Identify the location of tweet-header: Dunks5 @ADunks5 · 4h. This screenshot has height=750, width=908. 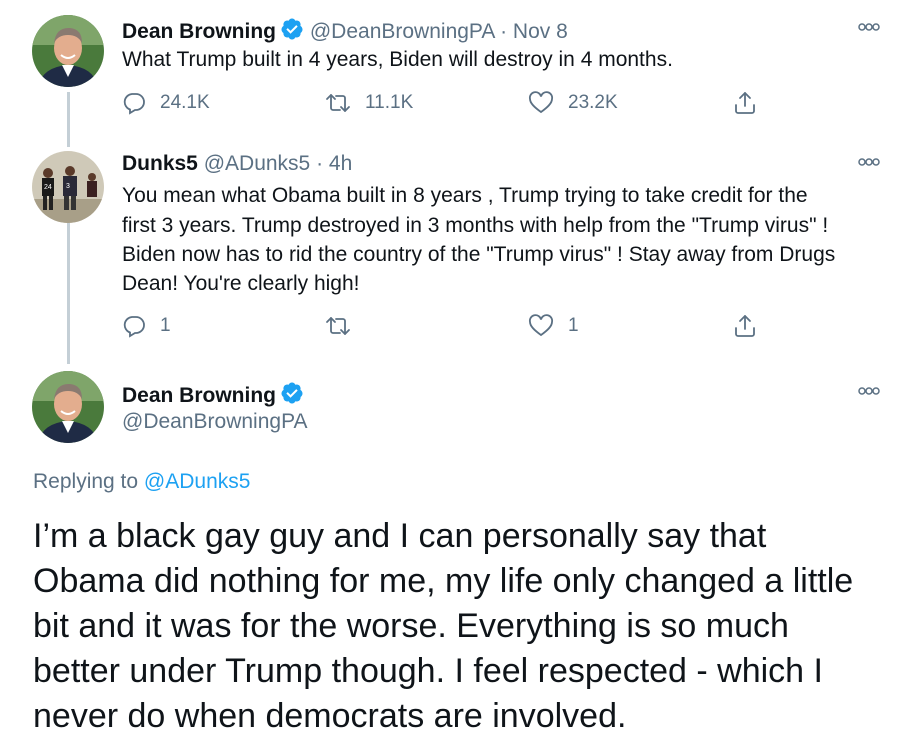
(237, 164).